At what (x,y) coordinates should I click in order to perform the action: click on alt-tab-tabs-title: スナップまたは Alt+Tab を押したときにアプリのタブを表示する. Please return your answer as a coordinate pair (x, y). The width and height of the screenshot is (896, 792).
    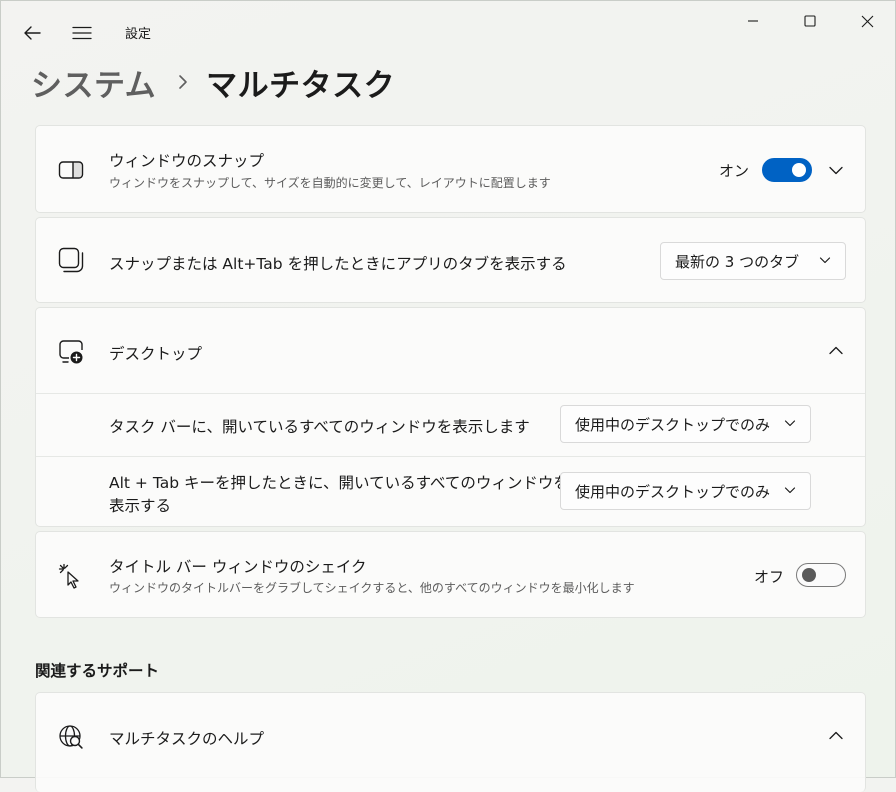
    Looking at the image, I should click on (338, 264).